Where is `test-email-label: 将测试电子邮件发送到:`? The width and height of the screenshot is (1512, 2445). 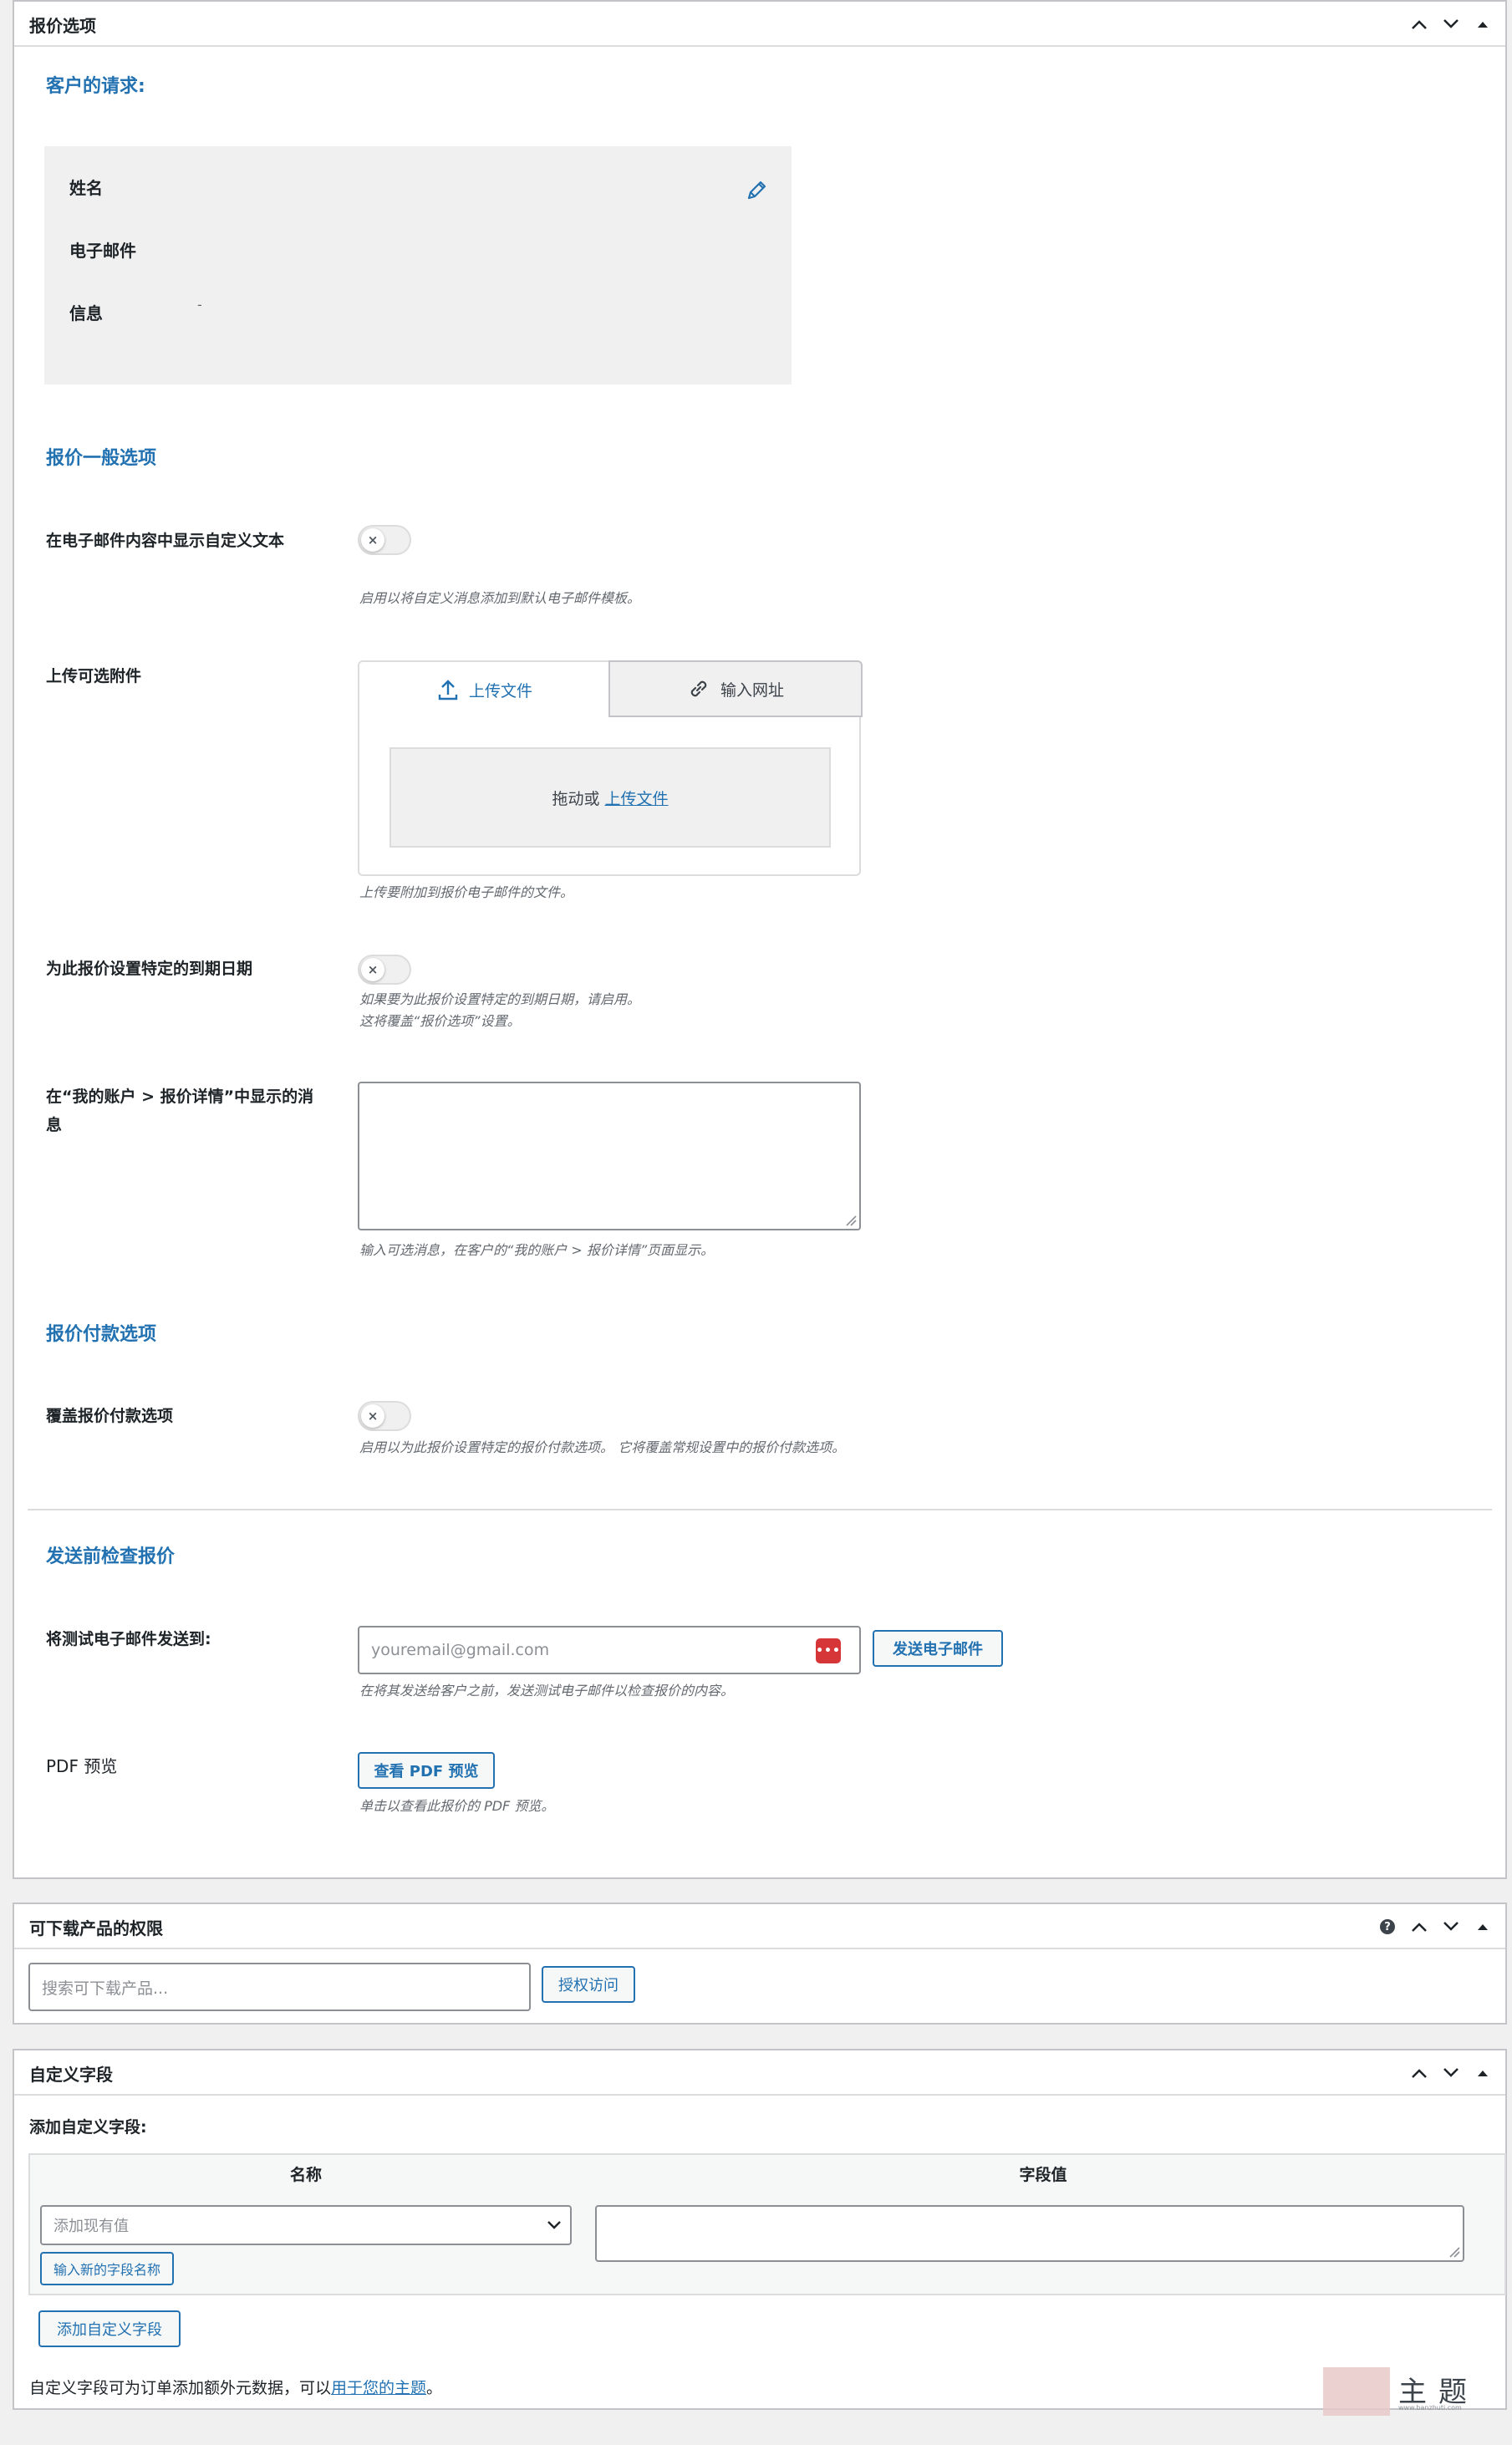 test-email-label: 将测试电子邮件发送到: is located at coordinates (128, 1639).